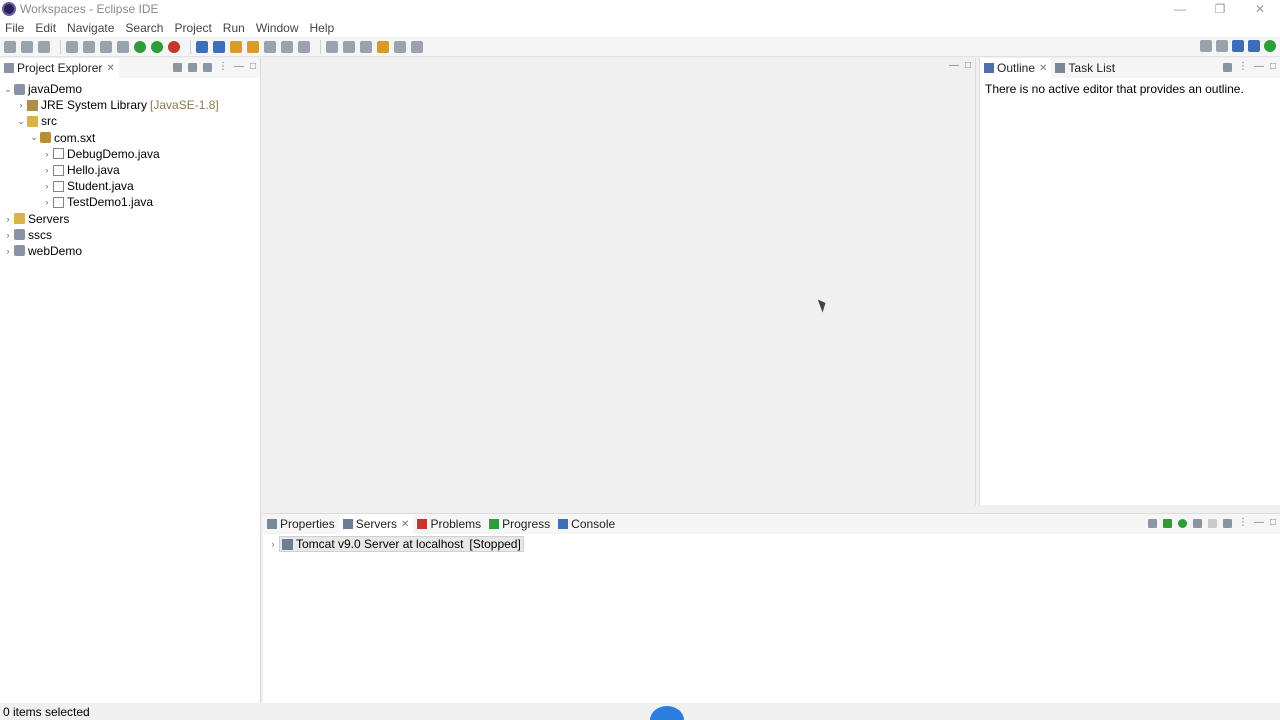 The width and height of the screenshot is (1280, 720). What do you see at coordinates (207, 67) in the screenshot?
I see `filter-icon` at bounding box center [207, 67].